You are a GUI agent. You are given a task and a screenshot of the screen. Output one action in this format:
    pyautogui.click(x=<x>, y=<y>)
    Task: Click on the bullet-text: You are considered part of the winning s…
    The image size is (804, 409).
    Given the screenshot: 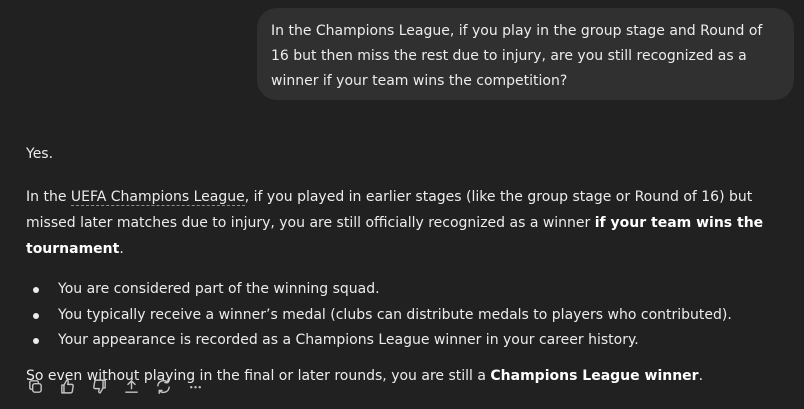 What is the action you would take?
    pyautogui.click(x=219, y=289)
    